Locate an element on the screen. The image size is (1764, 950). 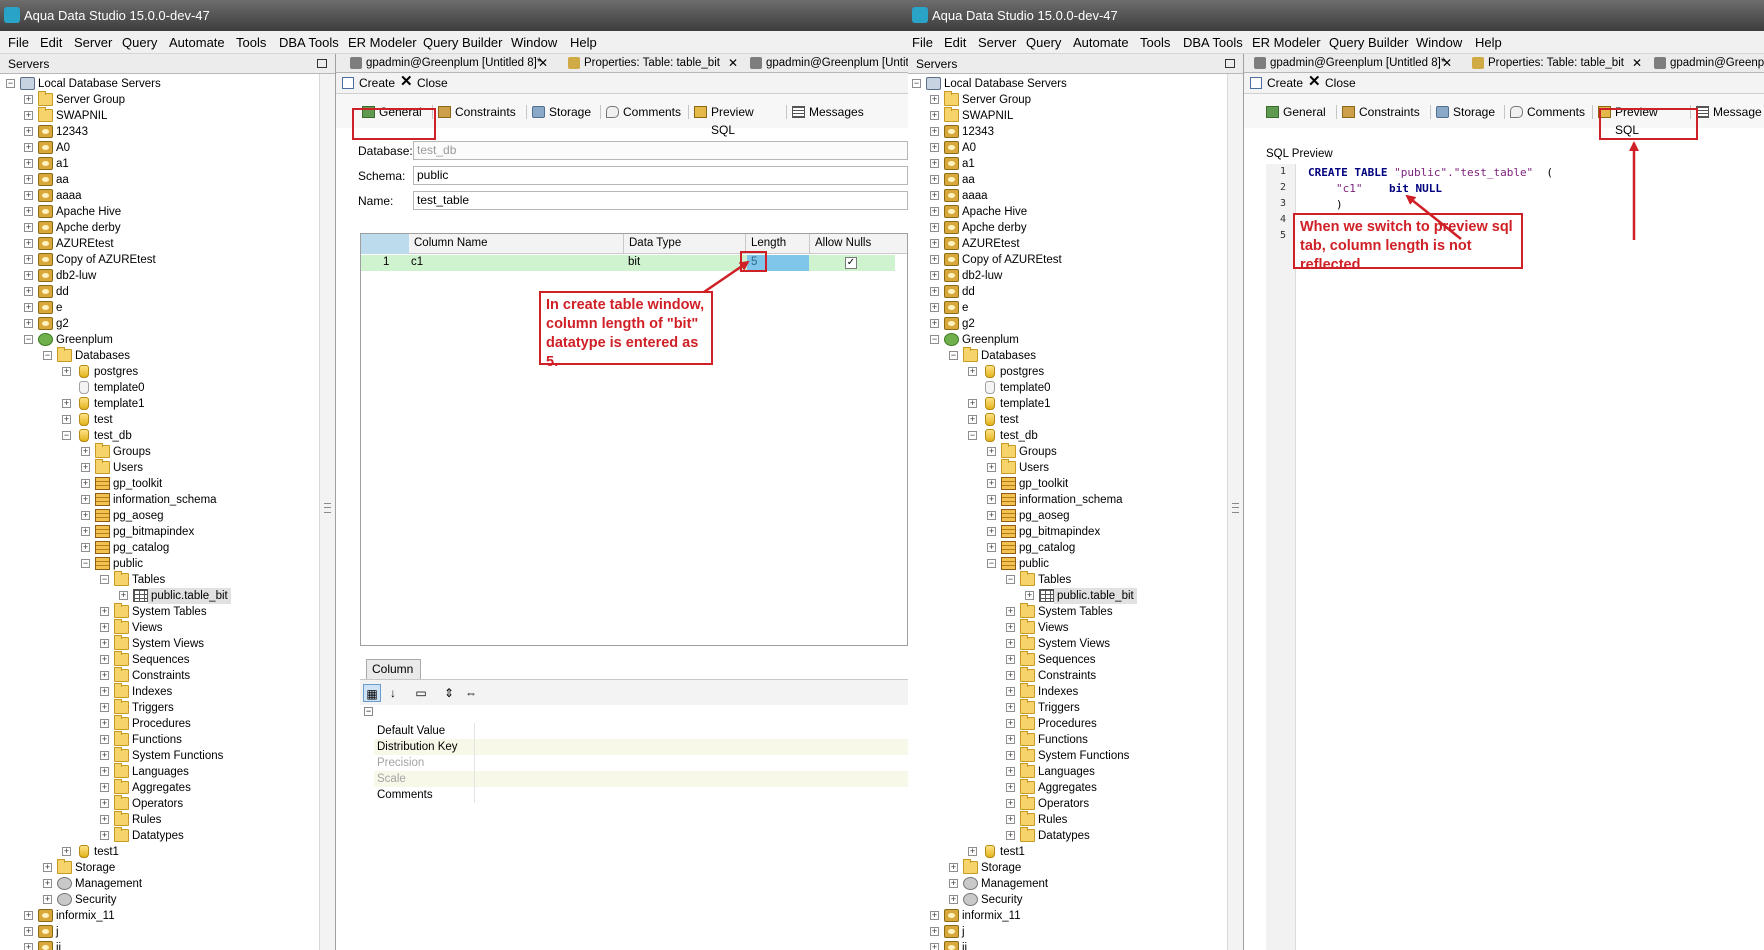
tree-scrollbar is located at coordinates (327, 512).